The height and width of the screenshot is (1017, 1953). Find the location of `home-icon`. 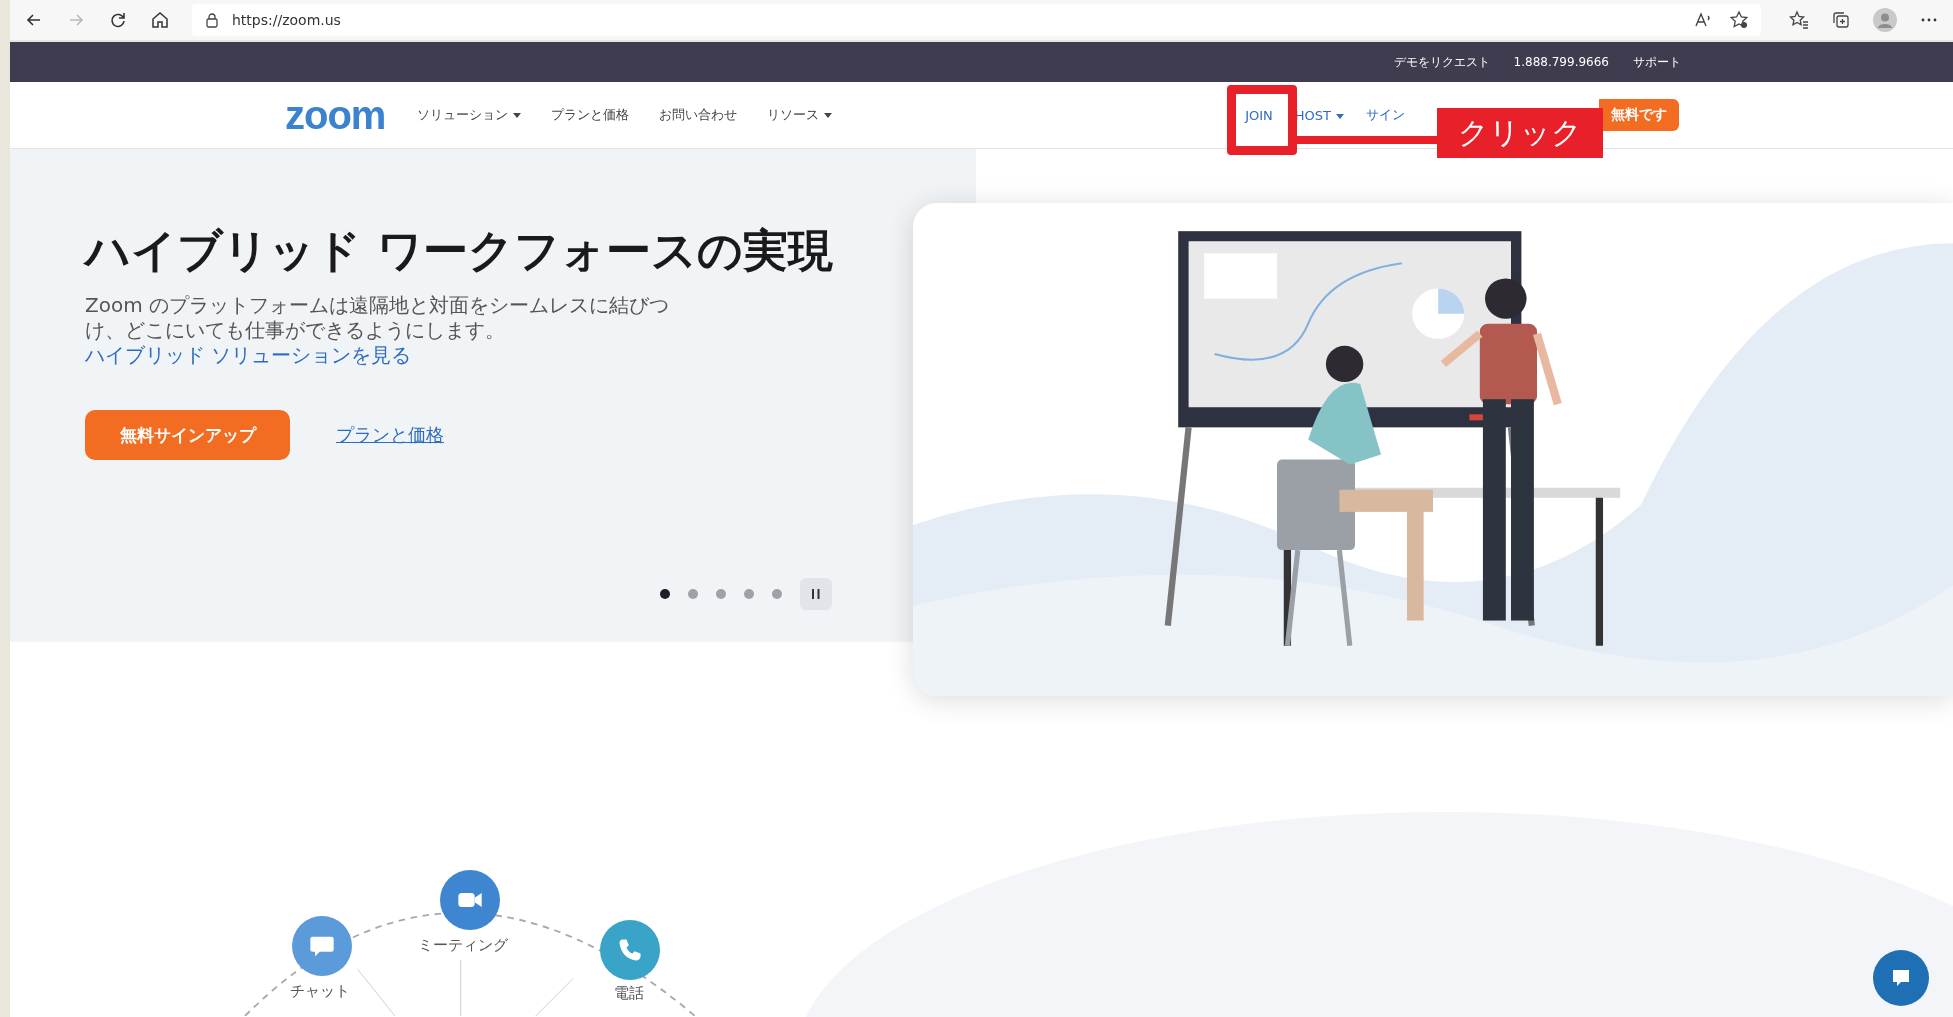

home-icon is located at coordinates (160, 20).